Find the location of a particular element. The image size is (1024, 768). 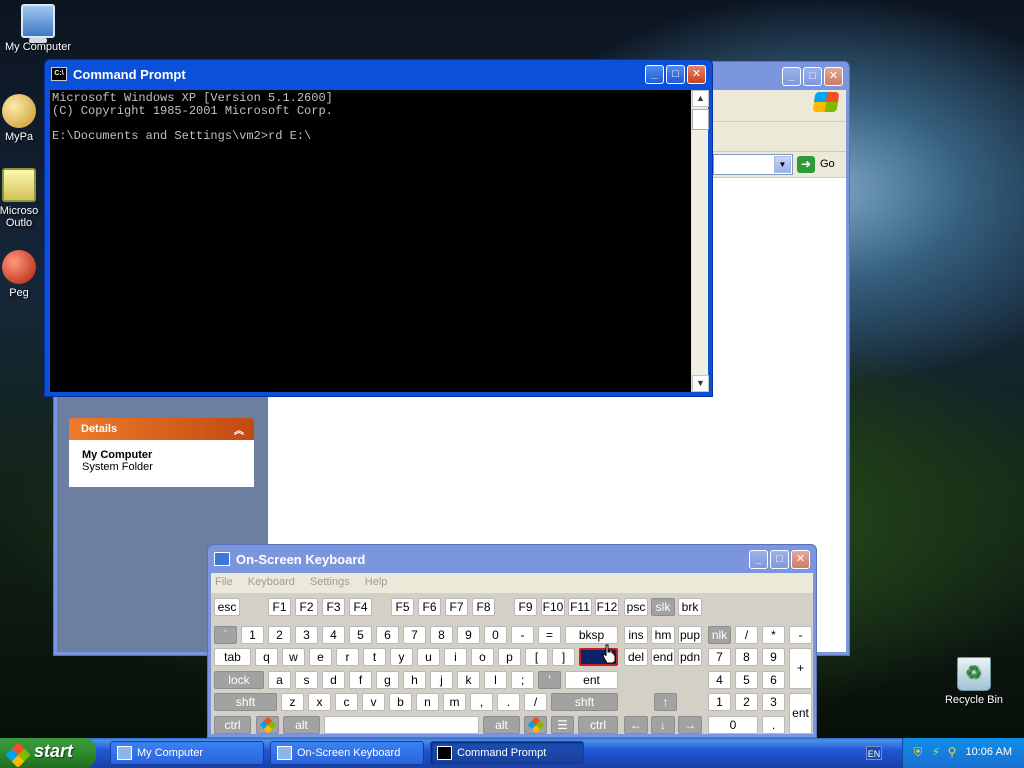

scroll-thumb is located at coordinates (700, 119).